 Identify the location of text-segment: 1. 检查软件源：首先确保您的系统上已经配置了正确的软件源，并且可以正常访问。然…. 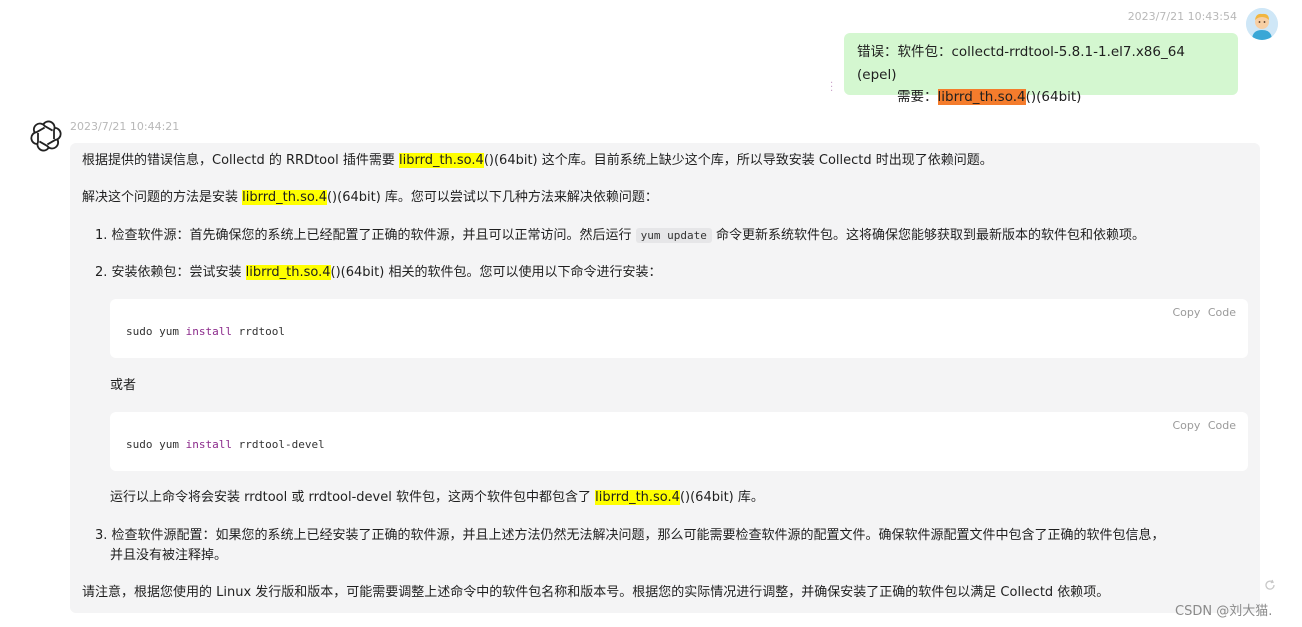
(365, 235).